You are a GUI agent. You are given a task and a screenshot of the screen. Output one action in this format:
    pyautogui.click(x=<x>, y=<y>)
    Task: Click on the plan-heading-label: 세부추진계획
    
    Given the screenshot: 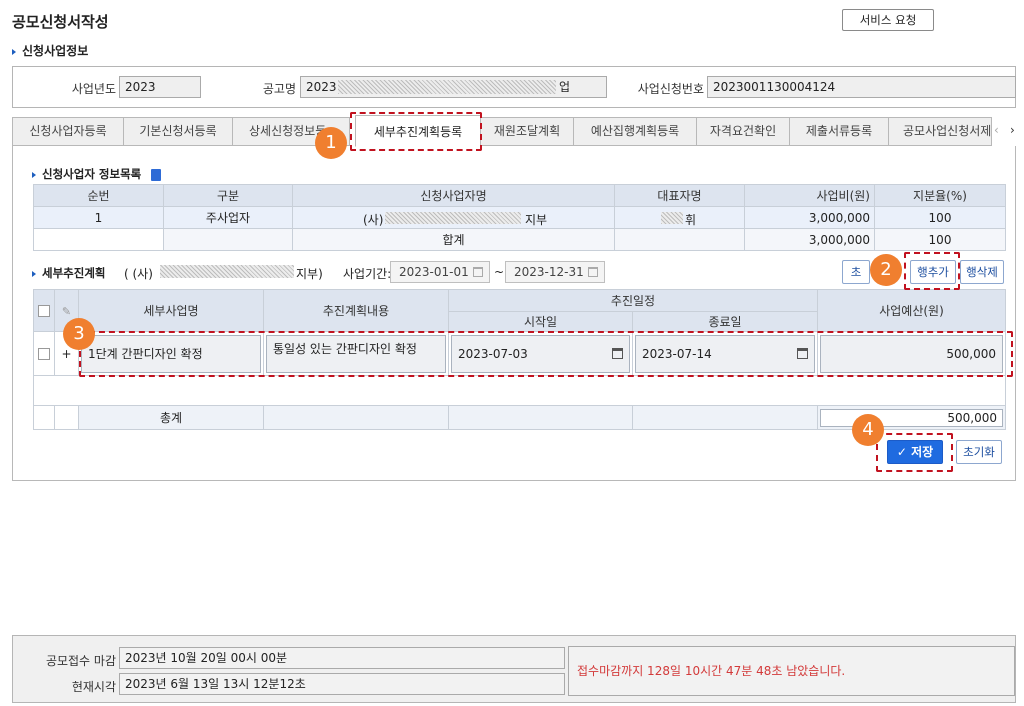 What is the action you would take?
    pyautogui.click(x=74, y=273)
    